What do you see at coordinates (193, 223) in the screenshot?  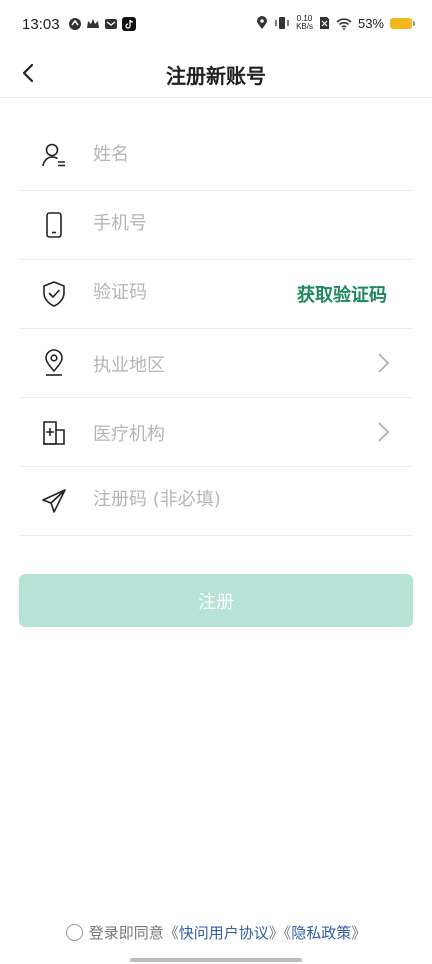 I see `phone-input` at bounding box center [193, 223].